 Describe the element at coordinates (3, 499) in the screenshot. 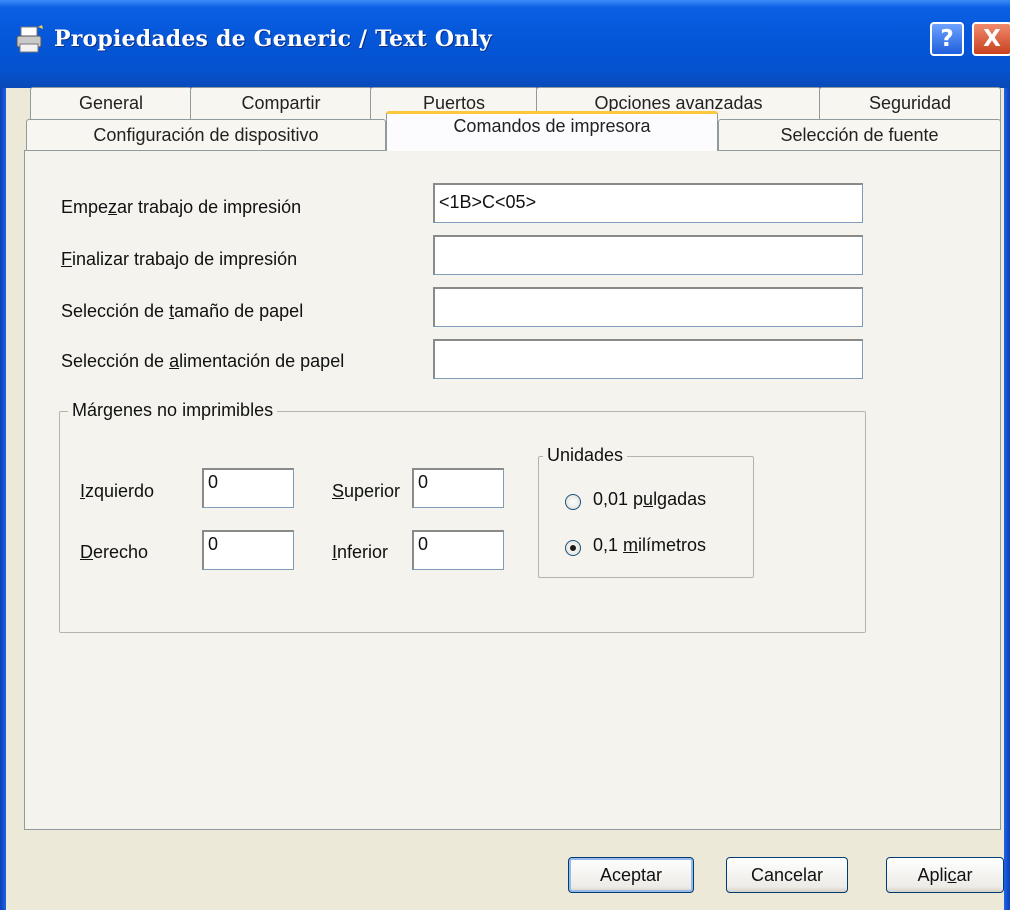

I see `window-border-left` at that location.